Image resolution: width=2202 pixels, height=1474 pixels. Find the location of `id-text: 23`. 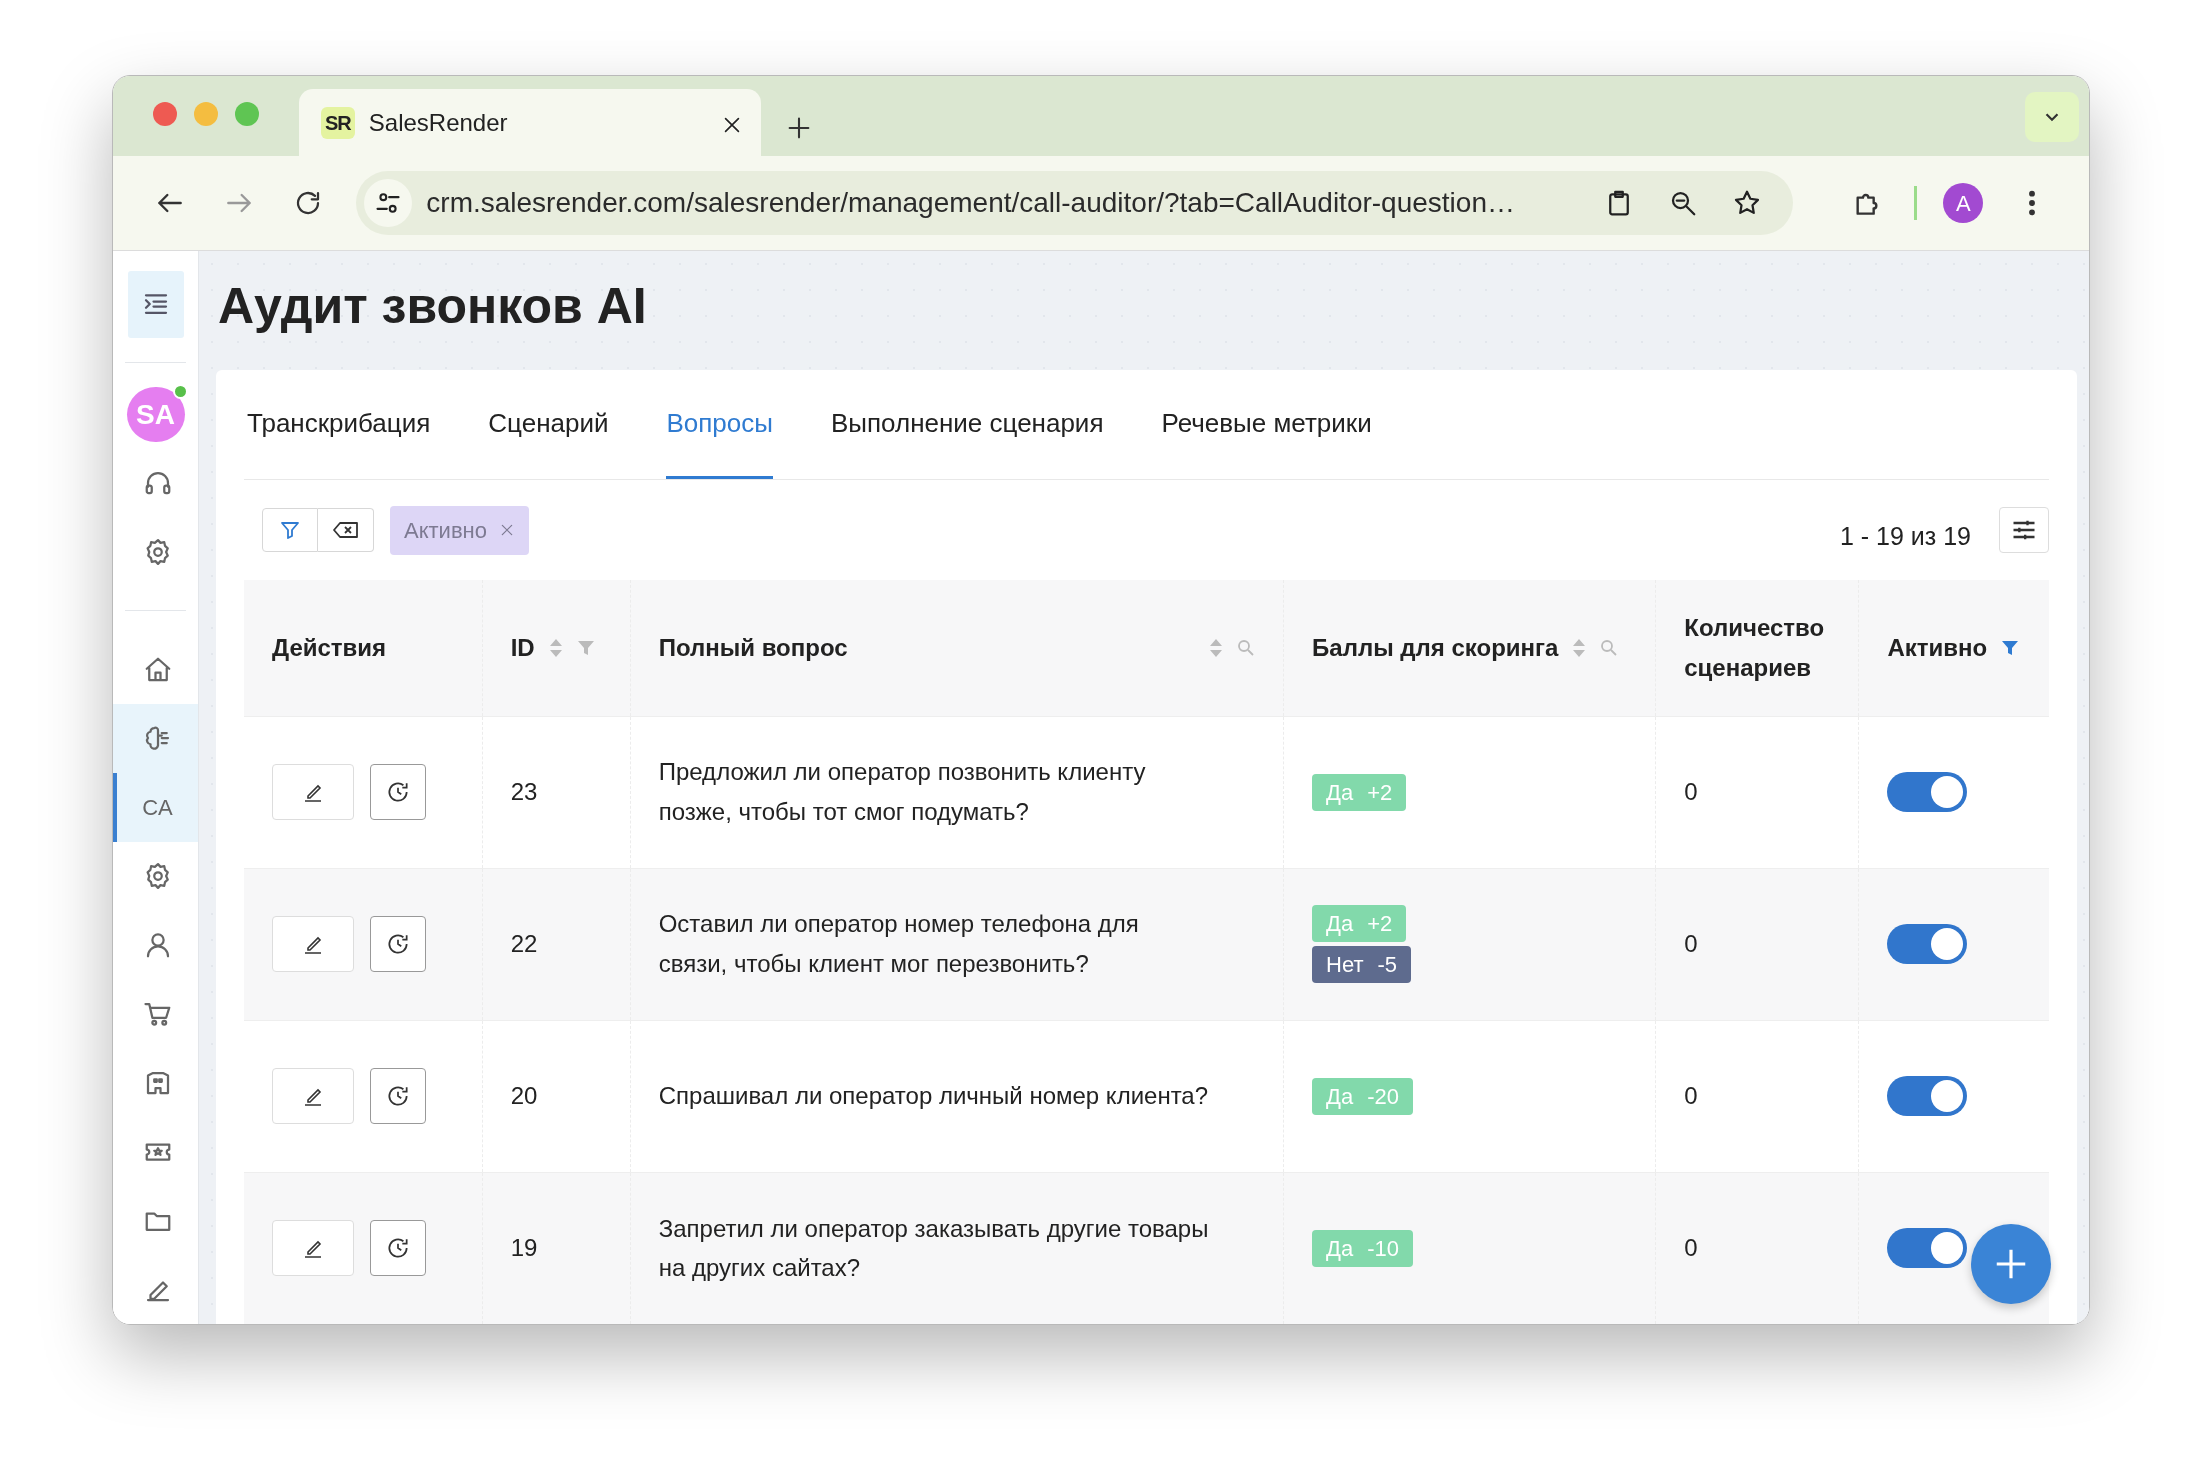

id-text: 23 is located at coordinates (524, 792).